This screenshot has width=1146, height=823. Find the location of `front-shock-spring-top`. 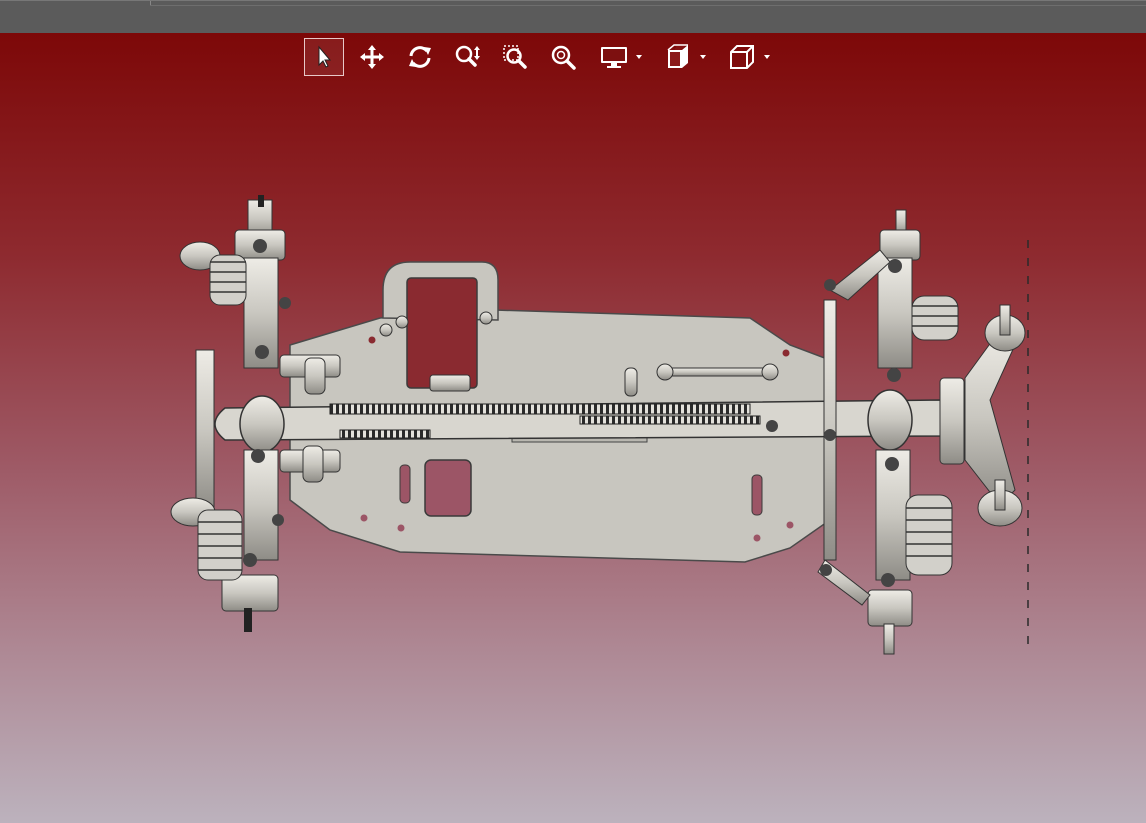

front-shock-spring-top is located at coordinates (935, 318).